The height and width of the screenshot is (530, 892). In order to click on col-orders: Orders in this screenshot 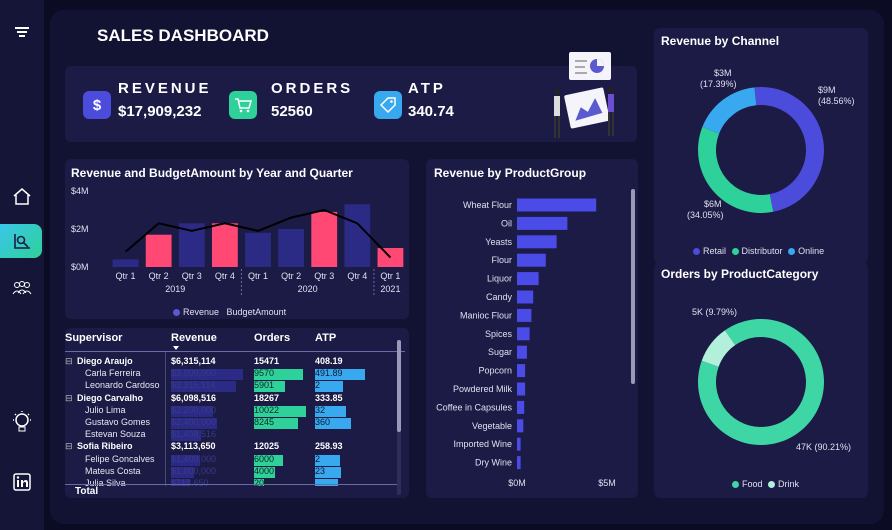, I will do `click(272, 338)`.